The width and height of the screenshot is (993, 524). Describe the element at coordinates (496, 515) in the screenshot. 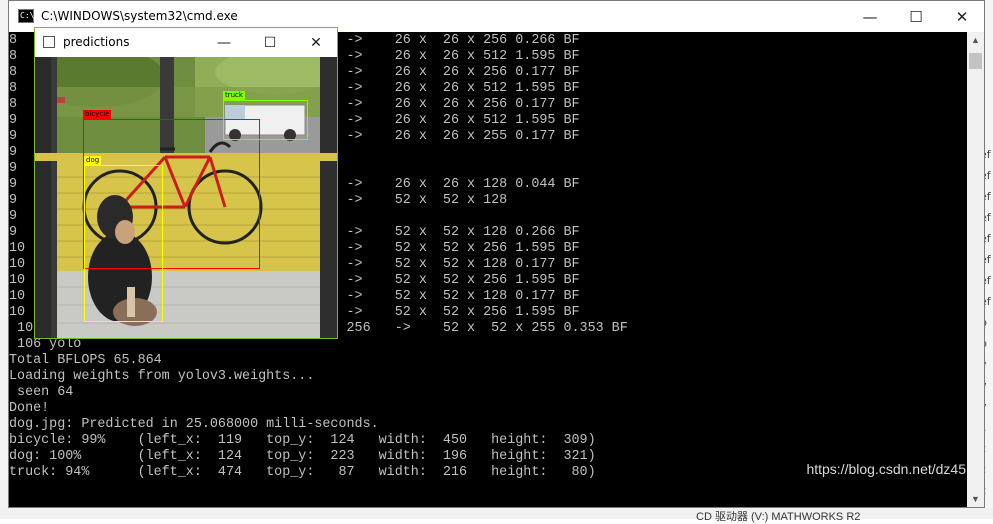

I see `background-taskbar-strip: CD 驱动器 (V:) MATHWORKS R2` at that location.